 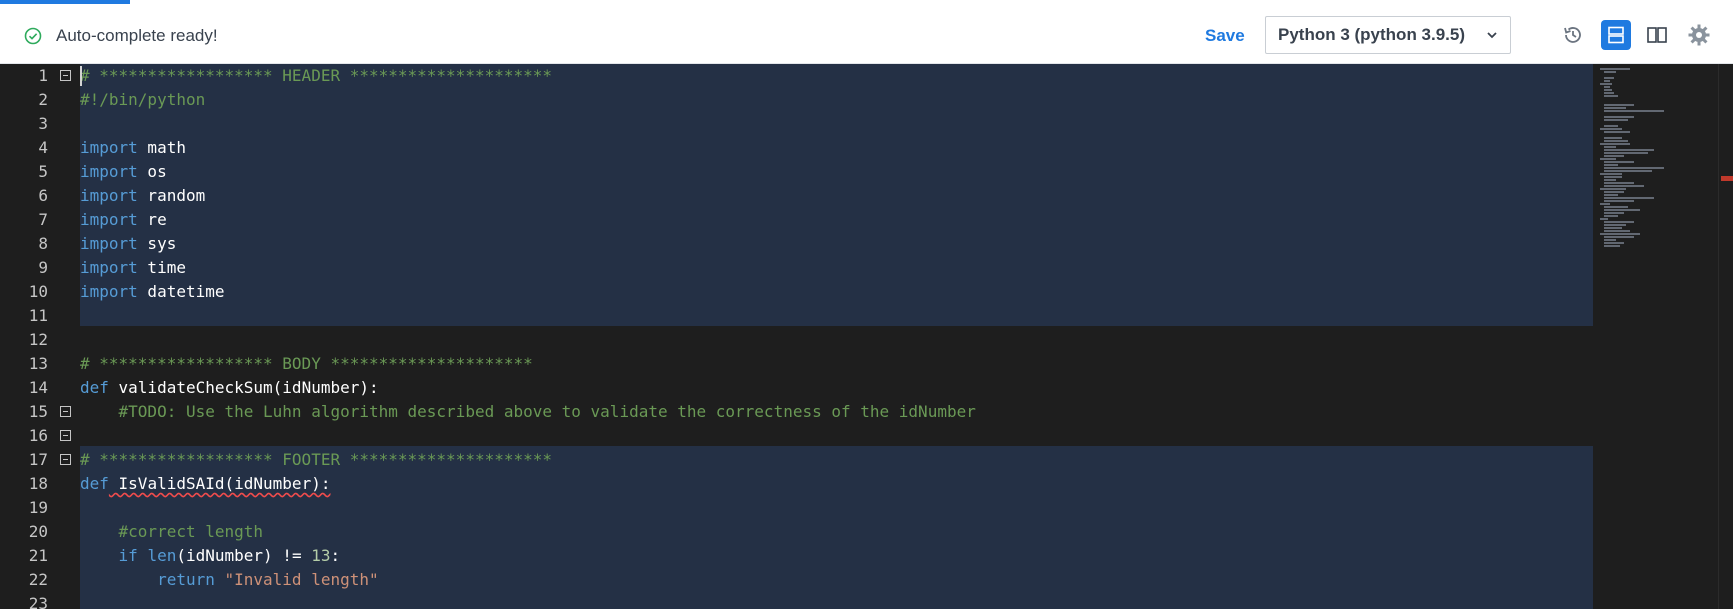 What do you see at coordinates (1225, 36) in the screenshot?
I see `save-button: Save` at bounding box center [1225, 36].